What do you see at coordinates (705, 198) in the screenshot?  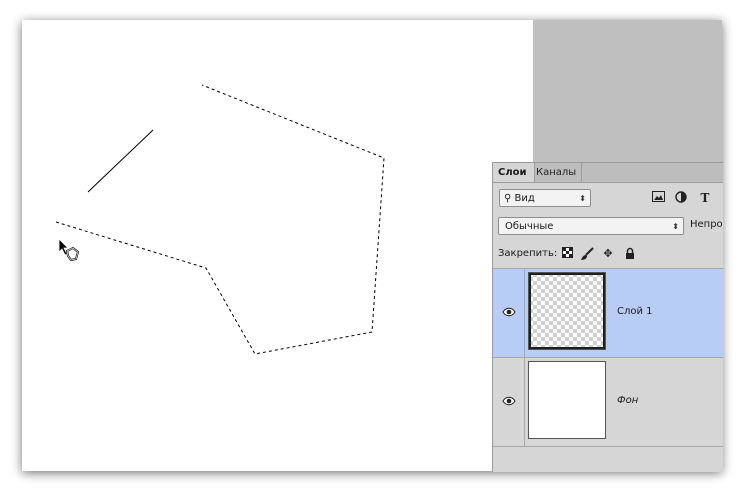 I see `type-filter-icon: T` at bounding box center [705, 198].